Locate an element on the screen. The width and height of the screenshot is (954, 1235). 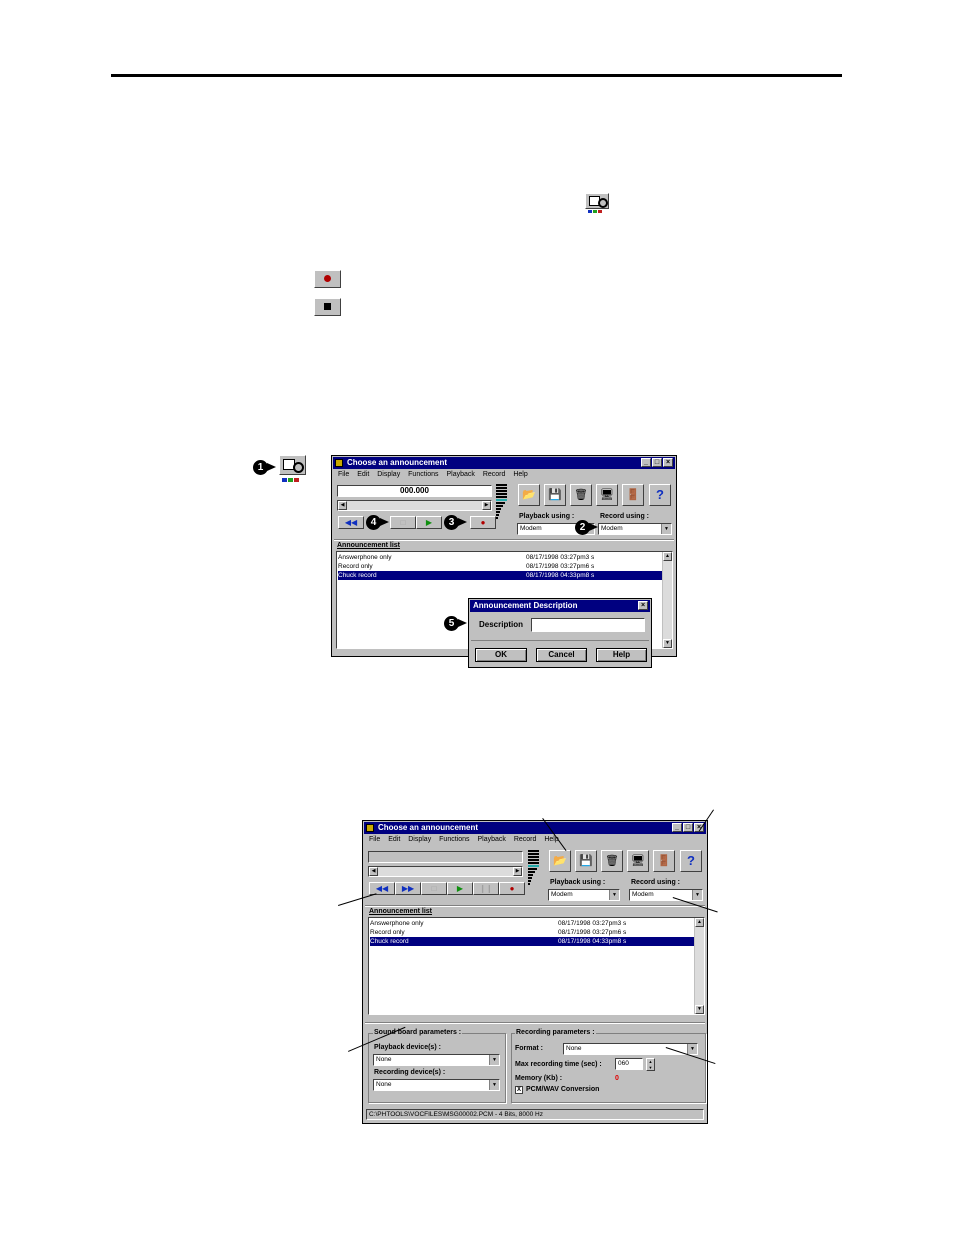
dialog-title: Announcement Description is located at coordinates (525, 605).